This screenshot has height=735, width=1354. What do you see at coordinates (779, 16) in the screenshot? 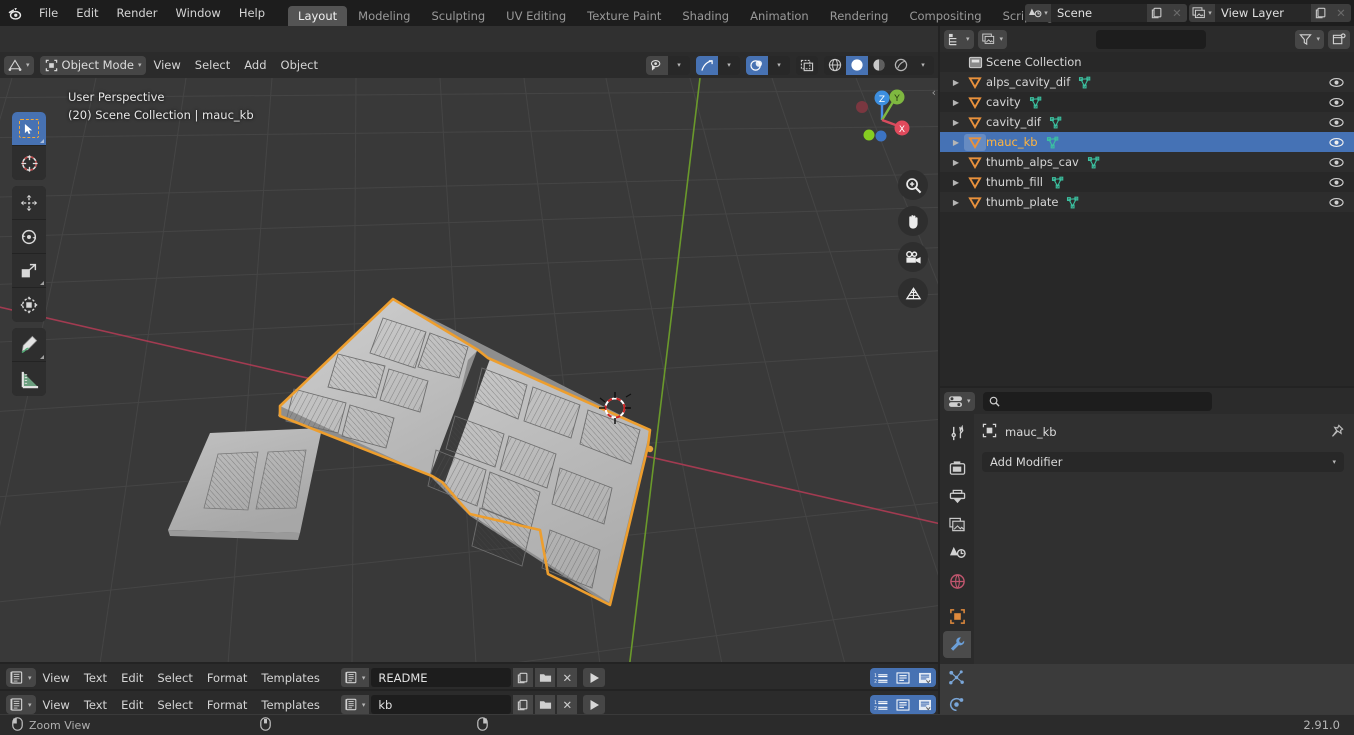
I see `workspace-tab-animation: Animation` at bounding box center [779, 16].